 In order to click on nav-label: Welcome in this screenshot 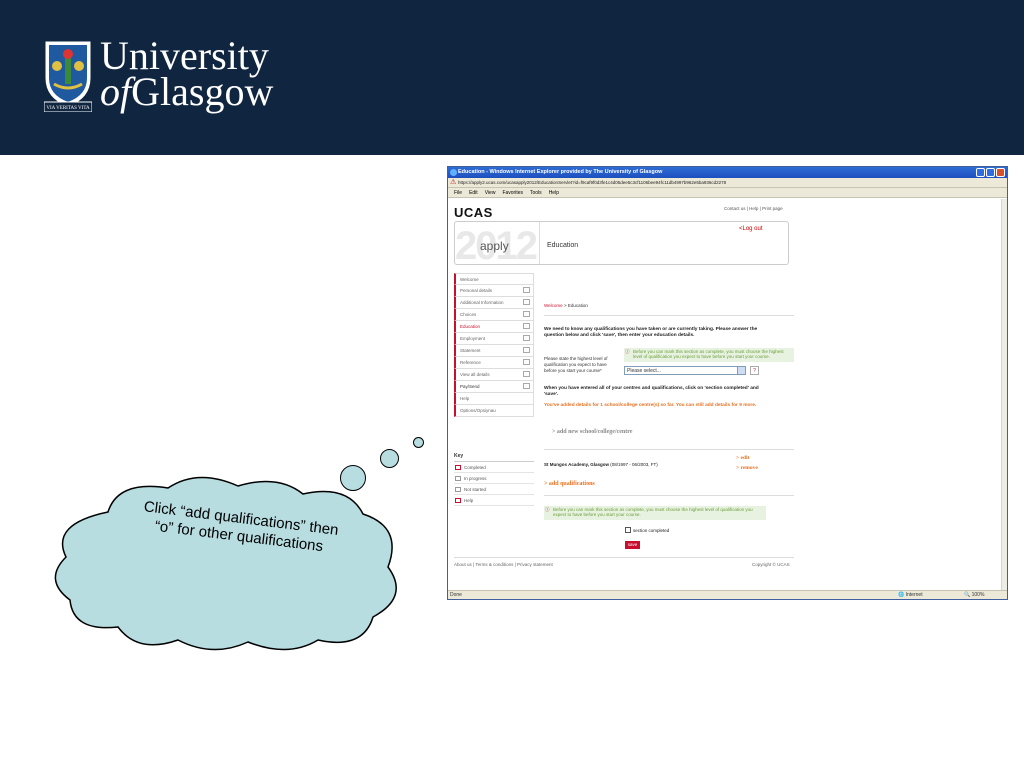, I will do `click(469, 279)`.